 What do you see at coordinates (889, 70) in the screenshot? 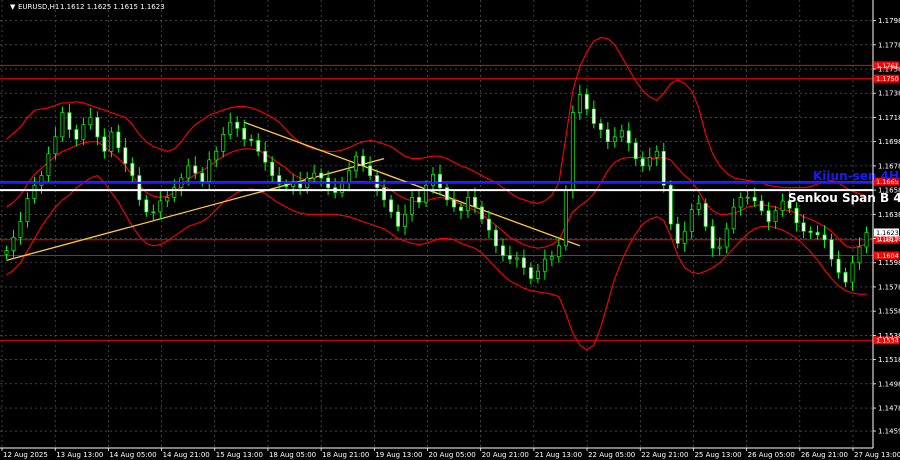
I see `y-tick-label: 1.1758` at bounding box center [889, 70].